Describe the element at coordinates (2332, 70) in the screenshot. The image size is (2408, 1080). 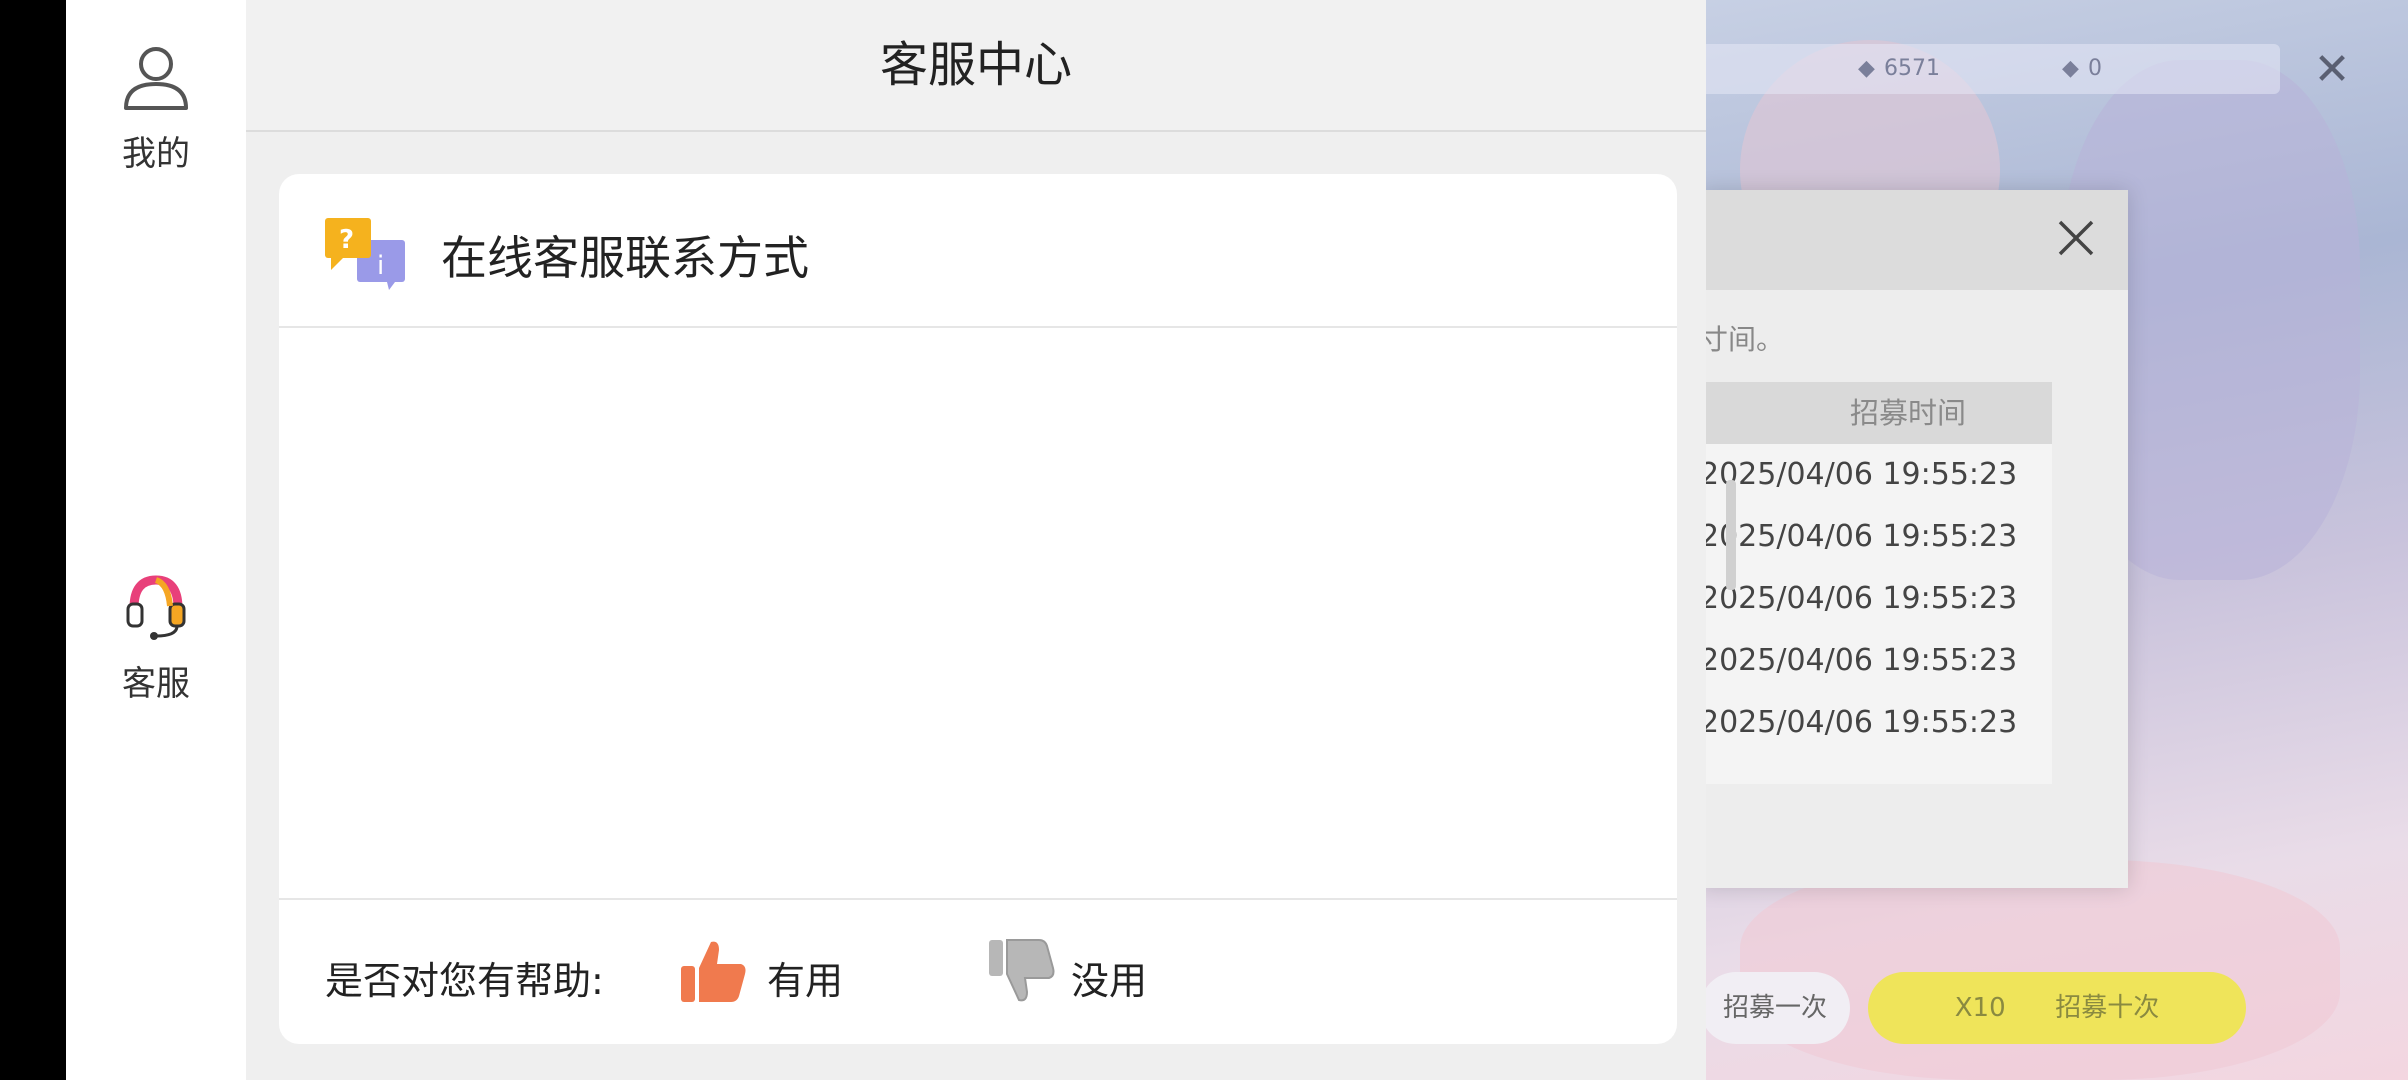
I see `game-close-icon: ✕` at that location.